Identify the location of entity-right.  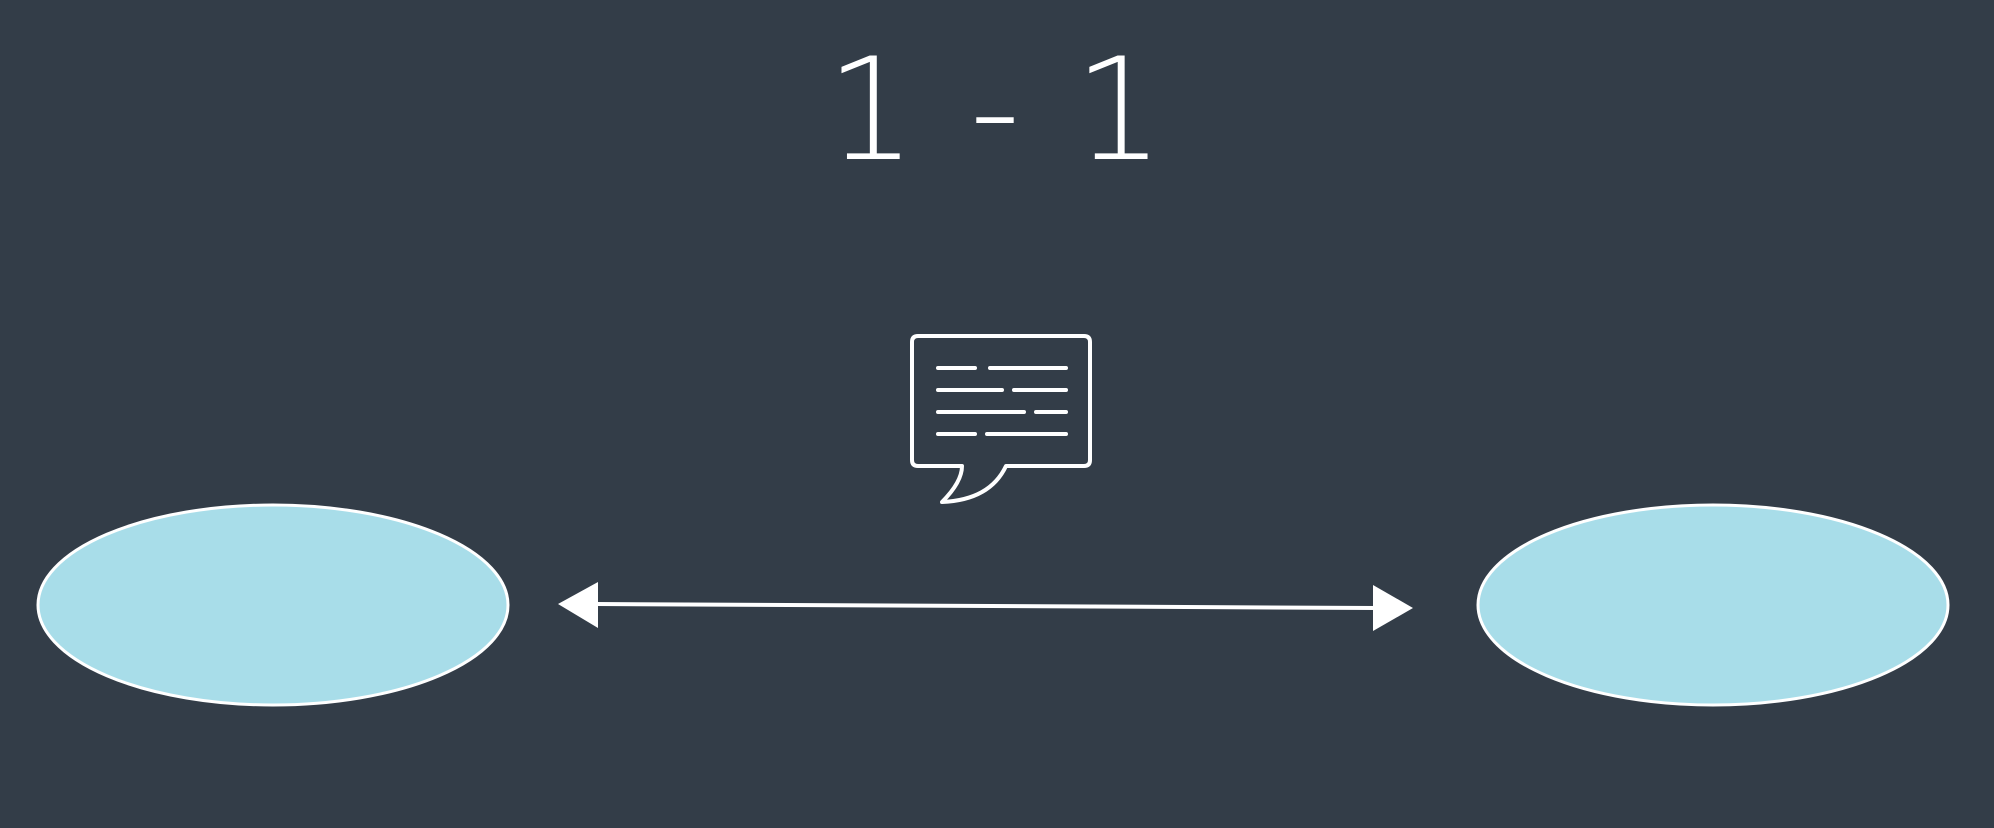
(1713, 605).